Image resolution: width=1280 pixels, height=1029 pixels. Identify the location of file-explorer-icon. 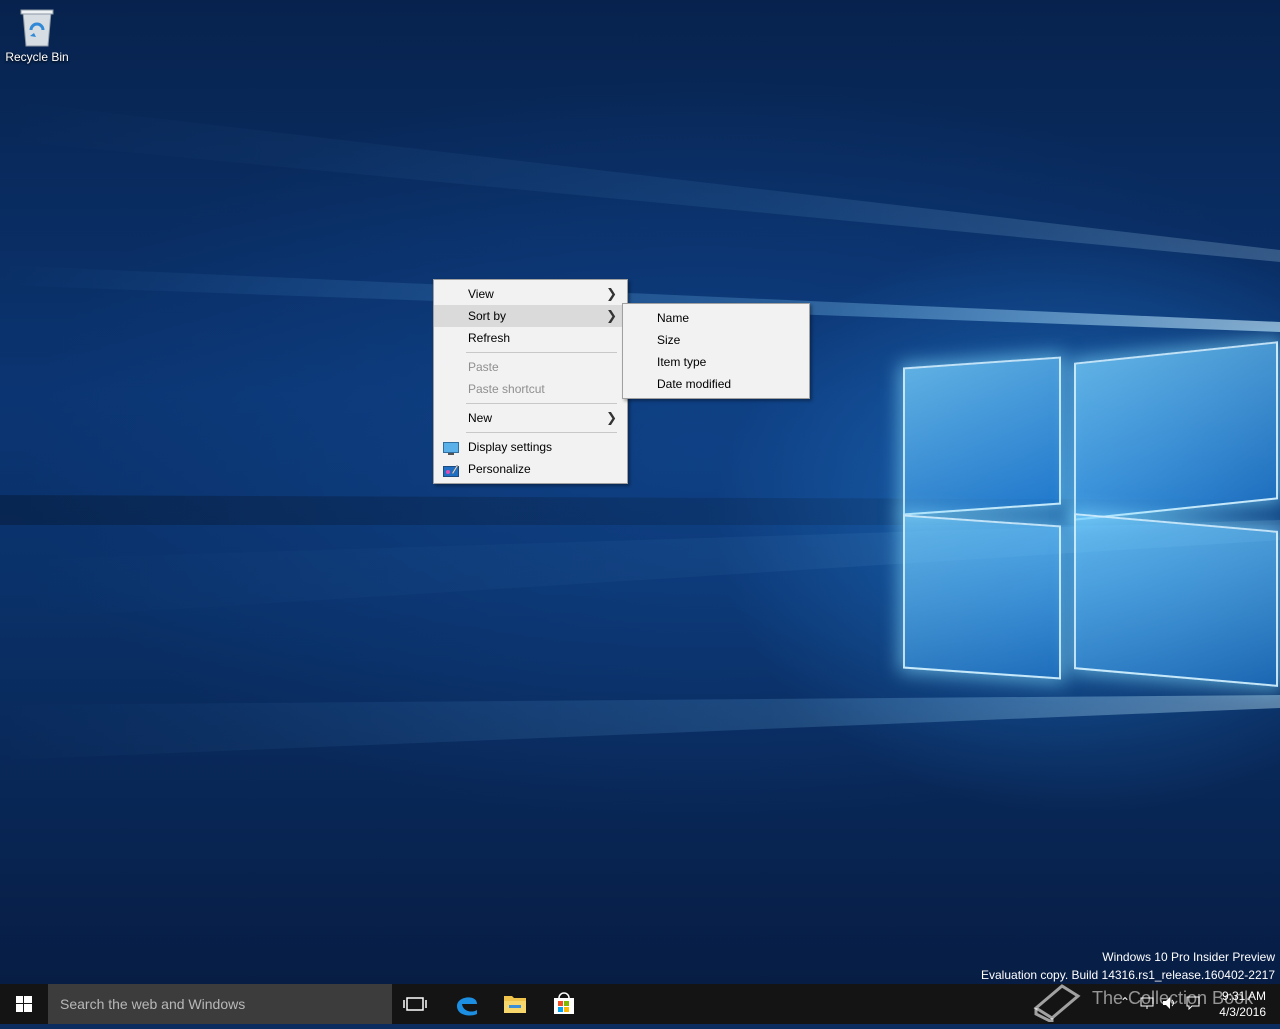
(515, 1004).